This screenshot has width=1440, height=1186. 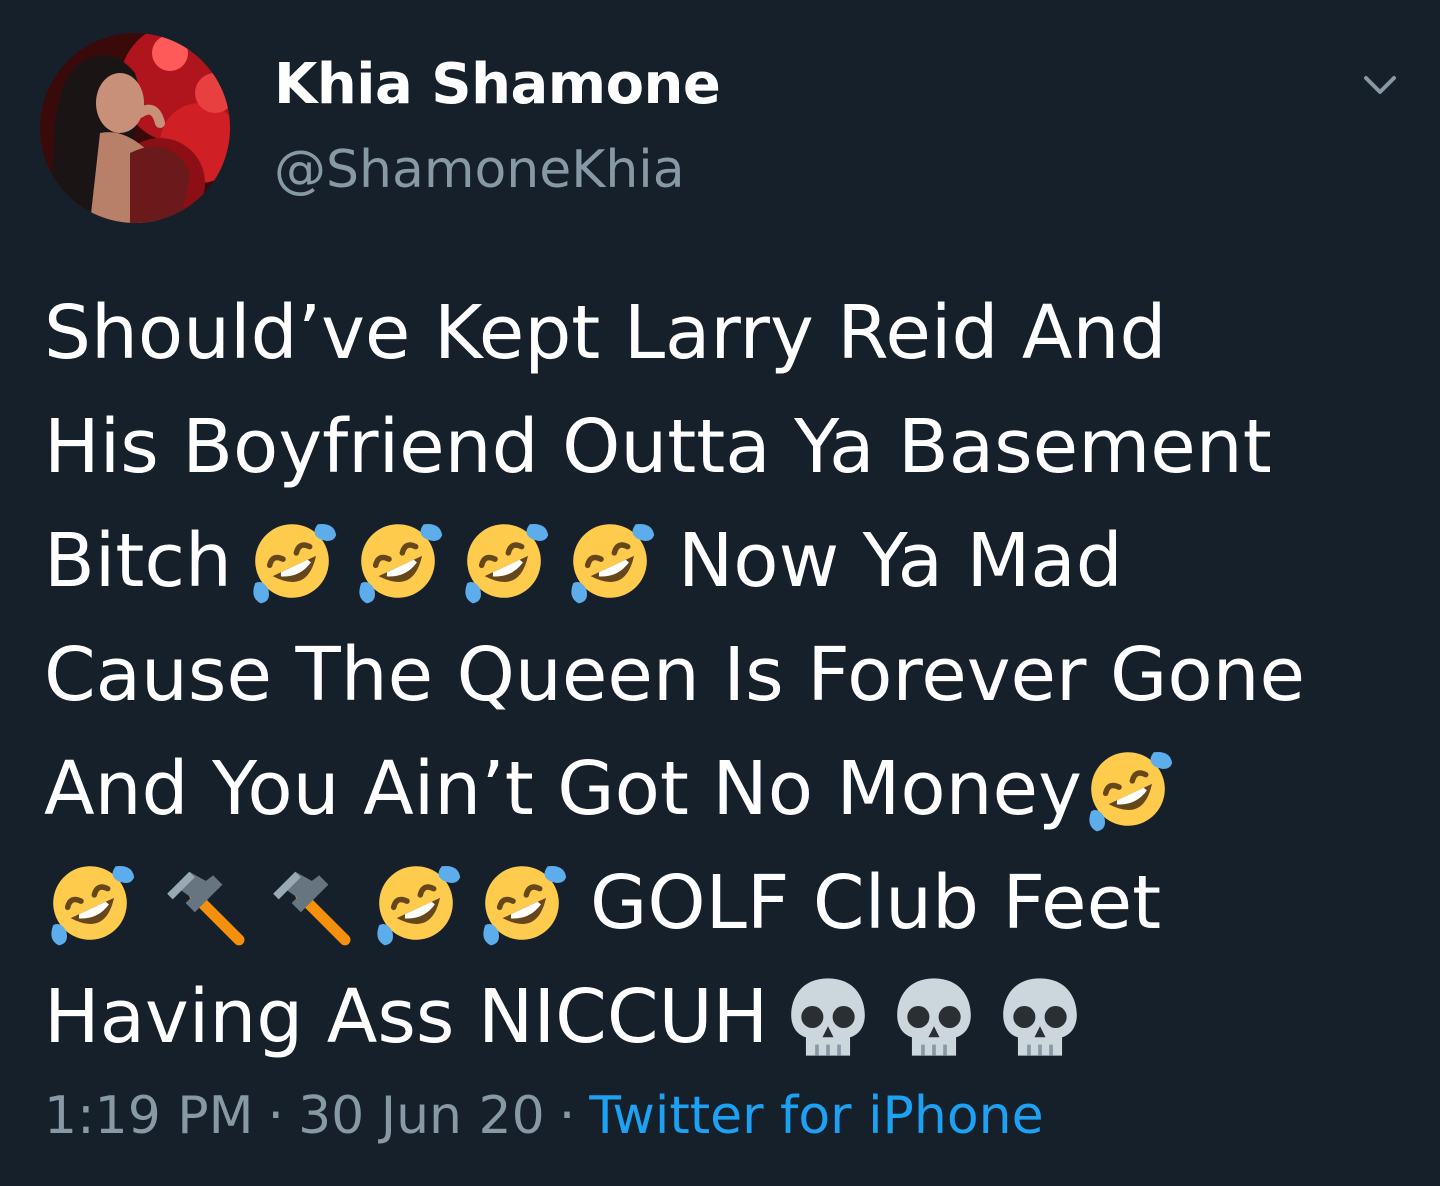 What do you see at coordinates (658, 447) in the screenshot?
I see `tweet-text-segment: His Boyfriend Outta Ya Basement` at bounding box center [658, 447].